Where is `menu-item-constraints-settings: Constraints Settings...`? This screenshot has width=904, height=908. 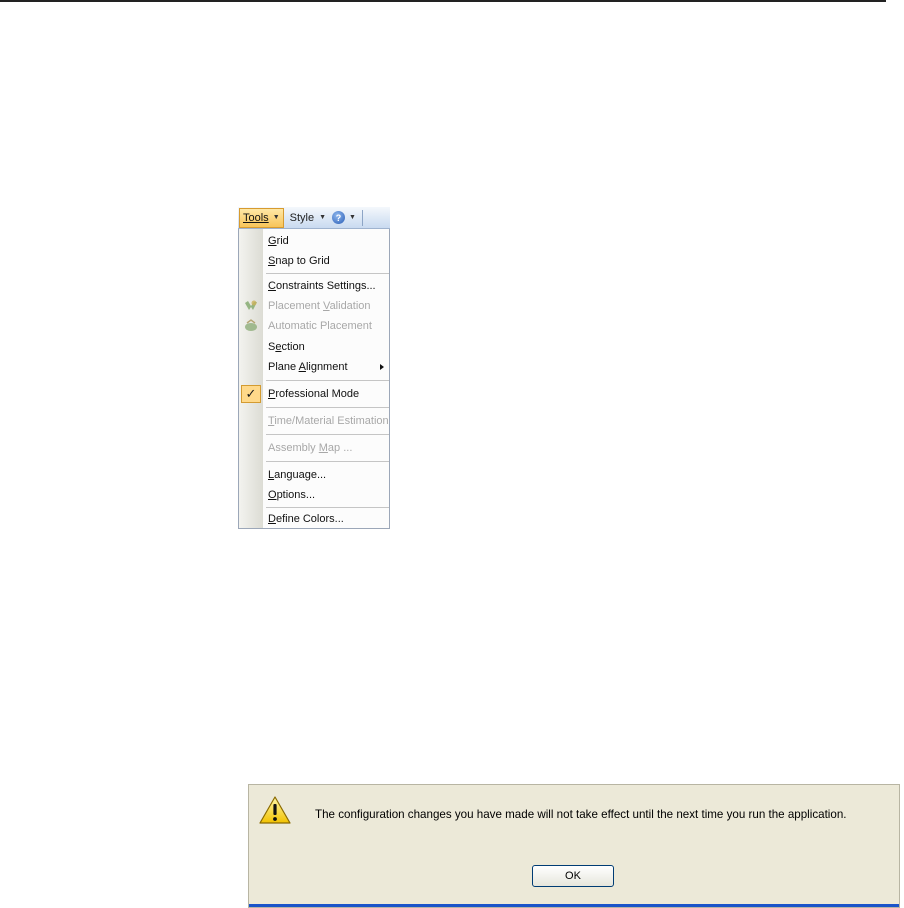
menu-item-constraints-settings: Constraints Settings... is located at coordinates (314, 286).